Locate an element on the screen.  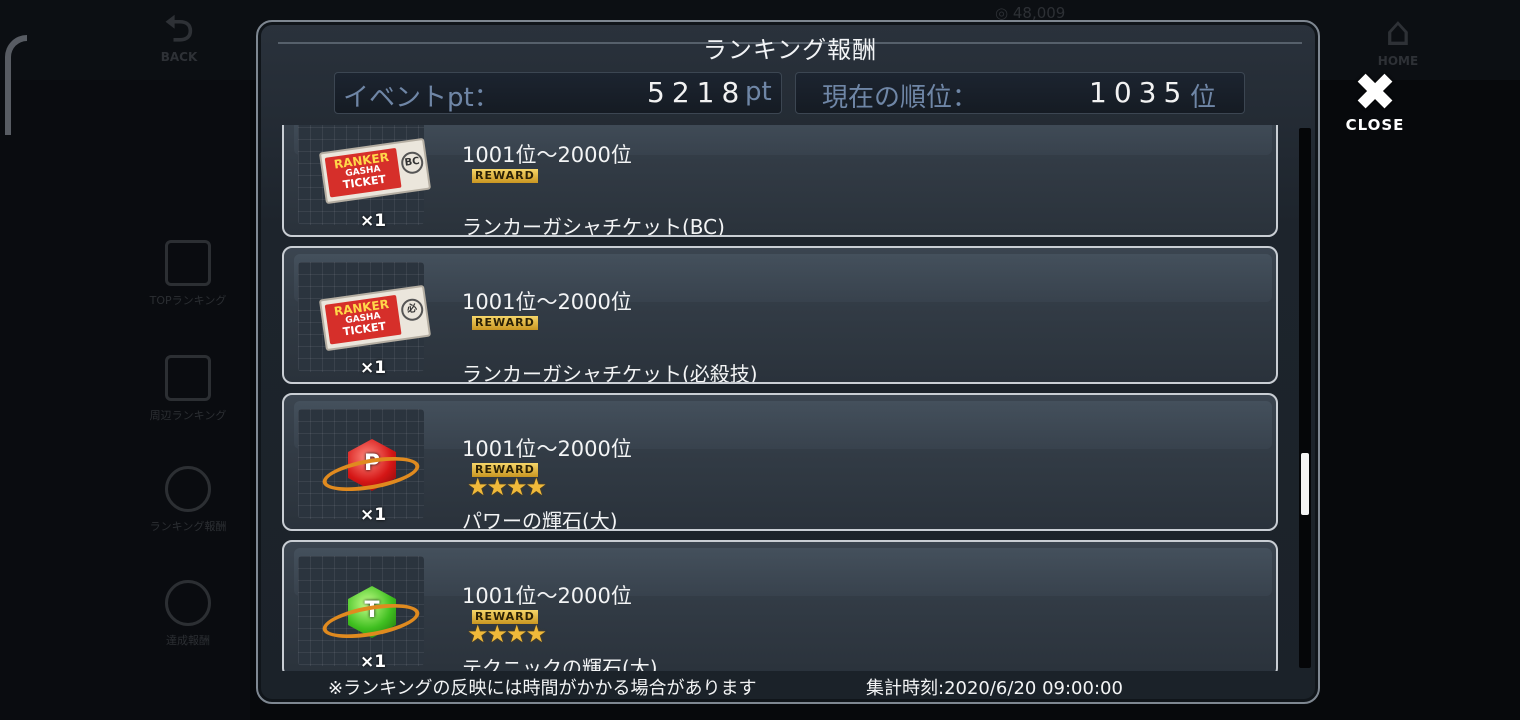
ranker-ticket-bc-icon: RANKER GASHA TICKET BC is located at coordinates (375, 171).